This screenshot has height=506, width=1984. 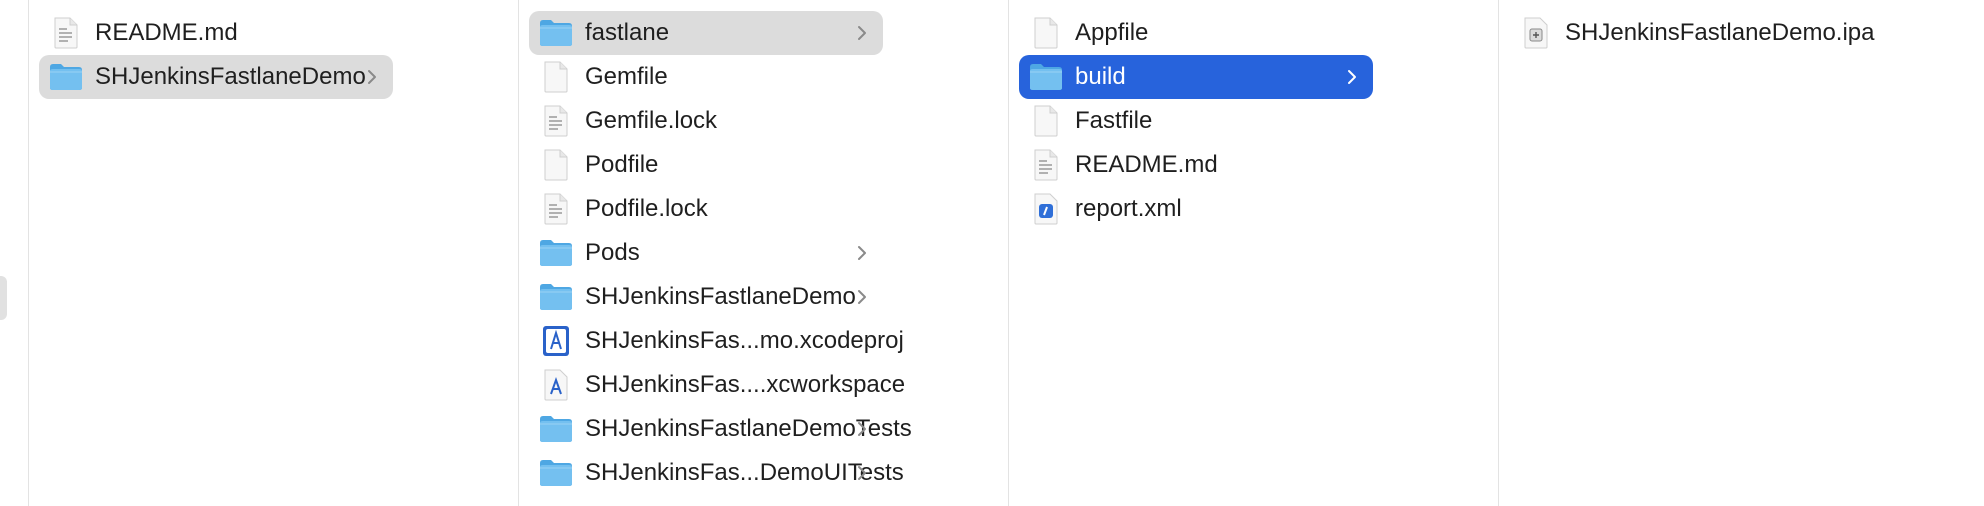 What do you see at coordinates (1100, 76) in the screenshot?
I see `item-label: build` at bounding box center [1100, 76].